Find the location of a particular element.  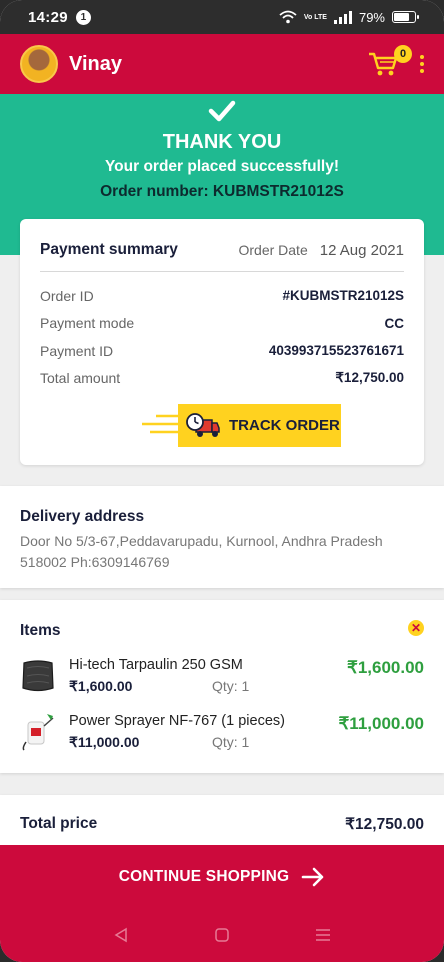

more-options-icon is located at coordinates (422, 64).